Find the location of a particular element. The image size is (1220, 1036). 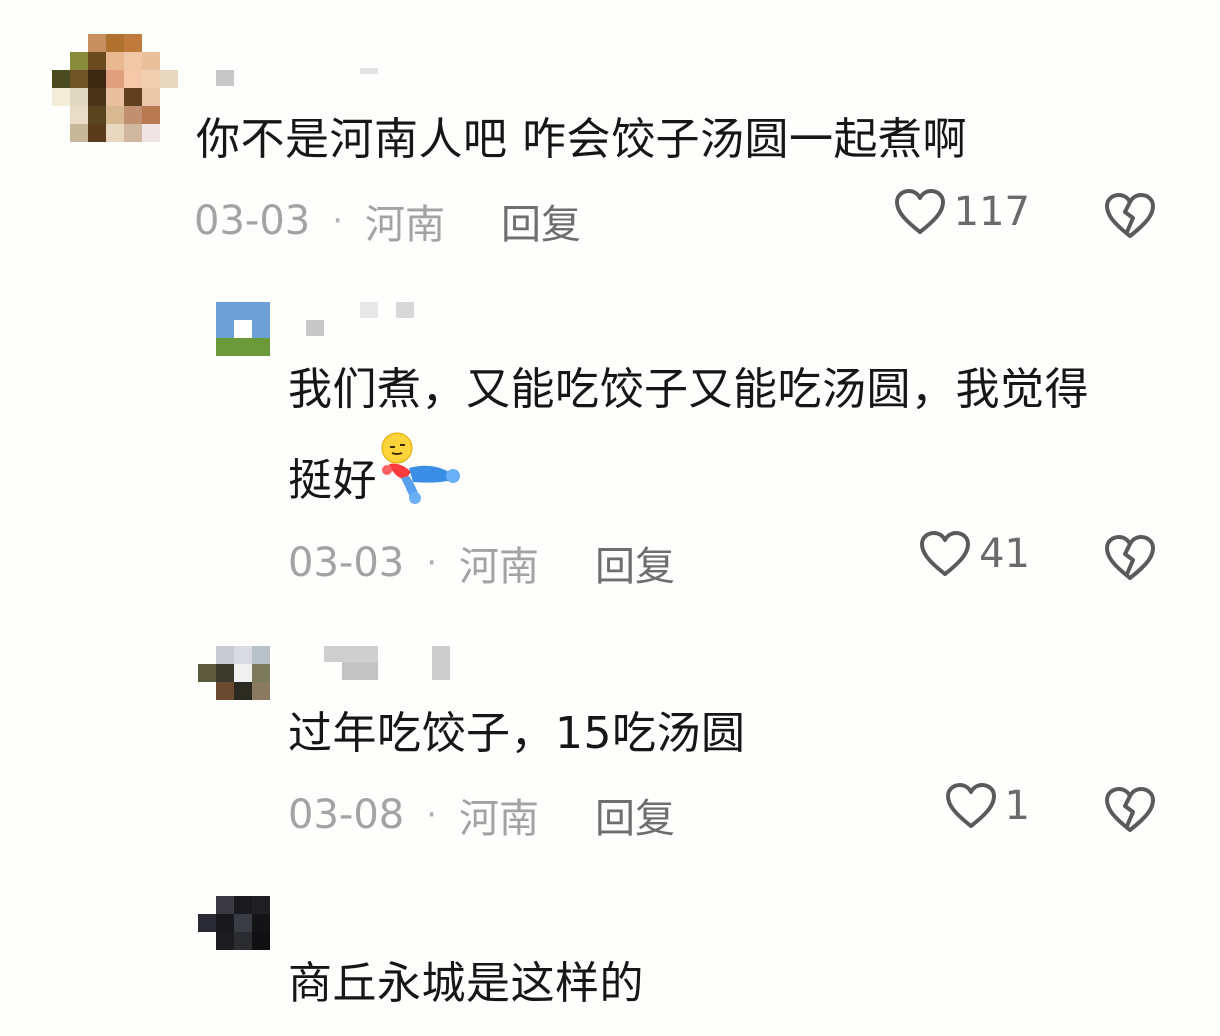

comment-text: 挺好 is located at coordinates (332, 480).